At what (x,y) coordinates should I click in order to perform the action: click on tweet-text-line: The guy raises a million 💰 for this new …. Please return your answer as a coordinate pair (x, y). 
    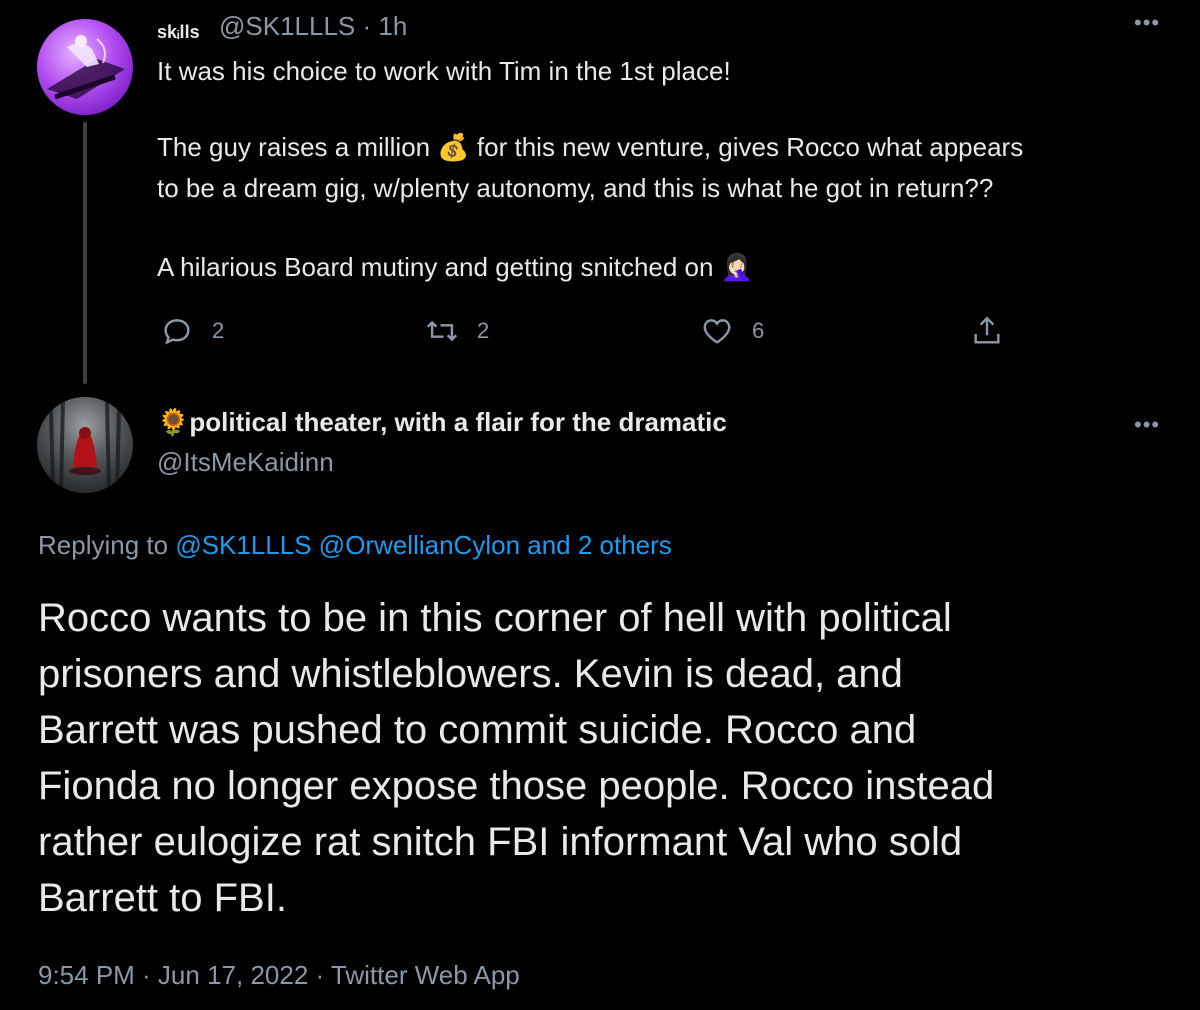
    Looking at the image, I should click on (590, 147).